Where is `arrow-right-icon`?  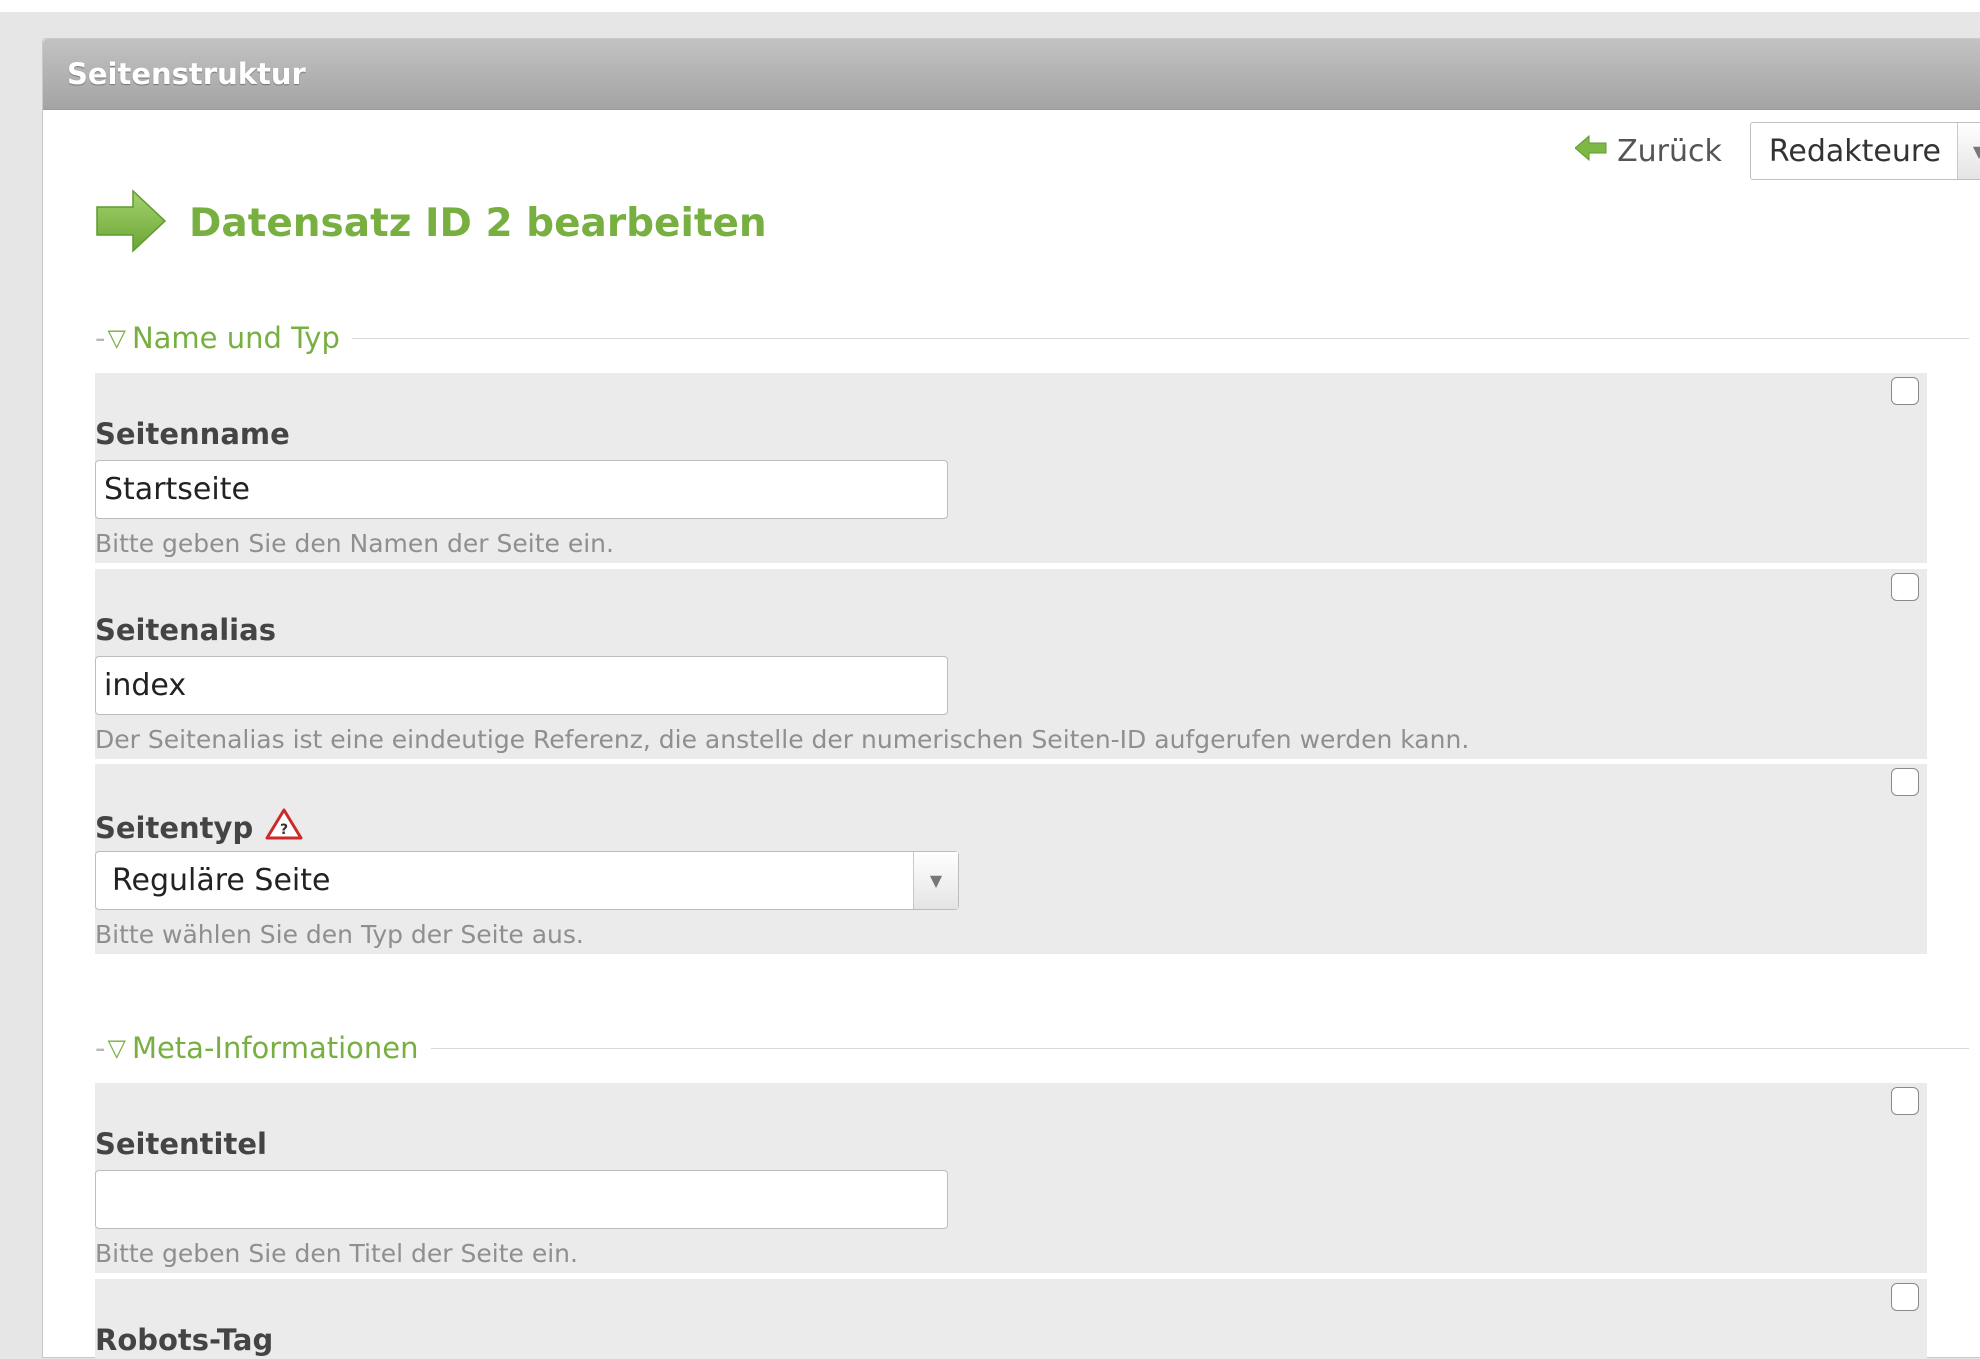
arrow-right-icon is located at coordinates (131, 223).